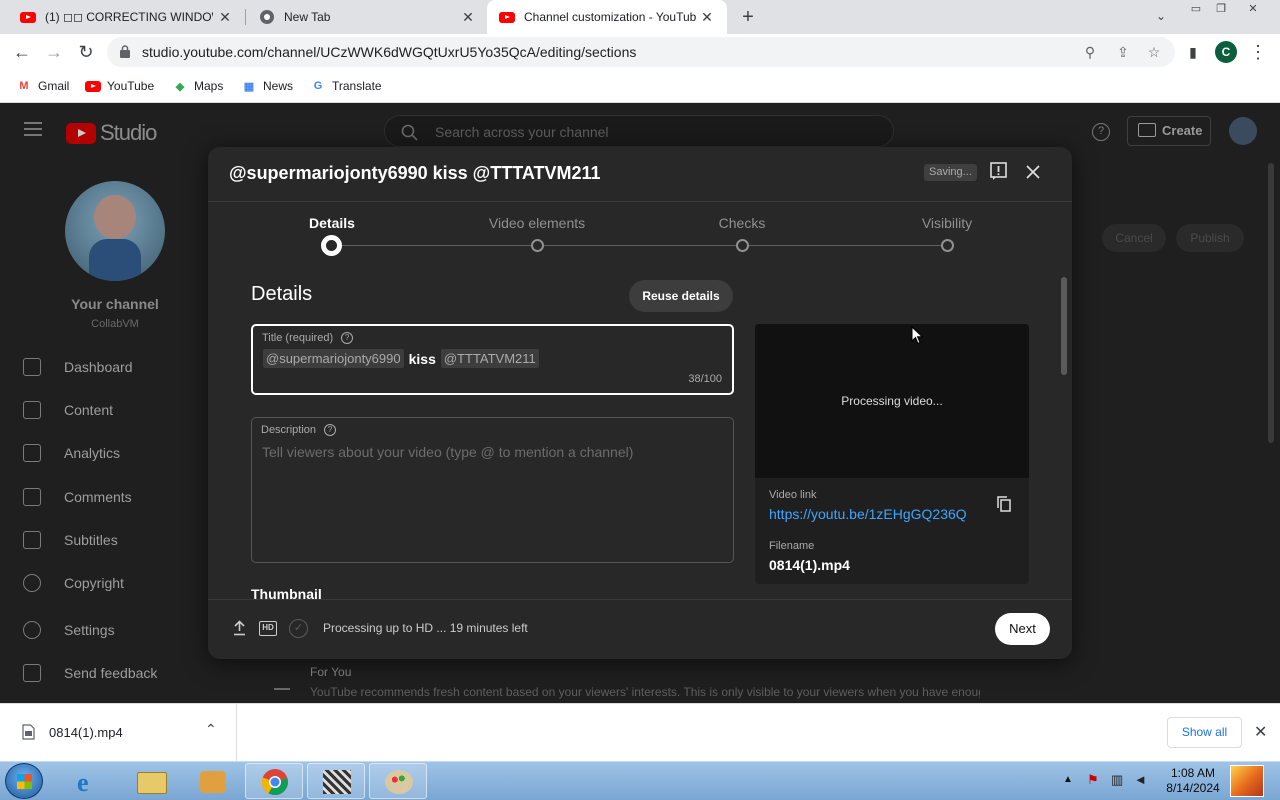 The width and height of the screenshot is (1280, 800). What do you see at coordinates (122, 17) in the screenshot?
I see `browser-tab-1: (1) ◻◻ CORRECTING WINDOWS ✕` at bounding box center [122, 17].